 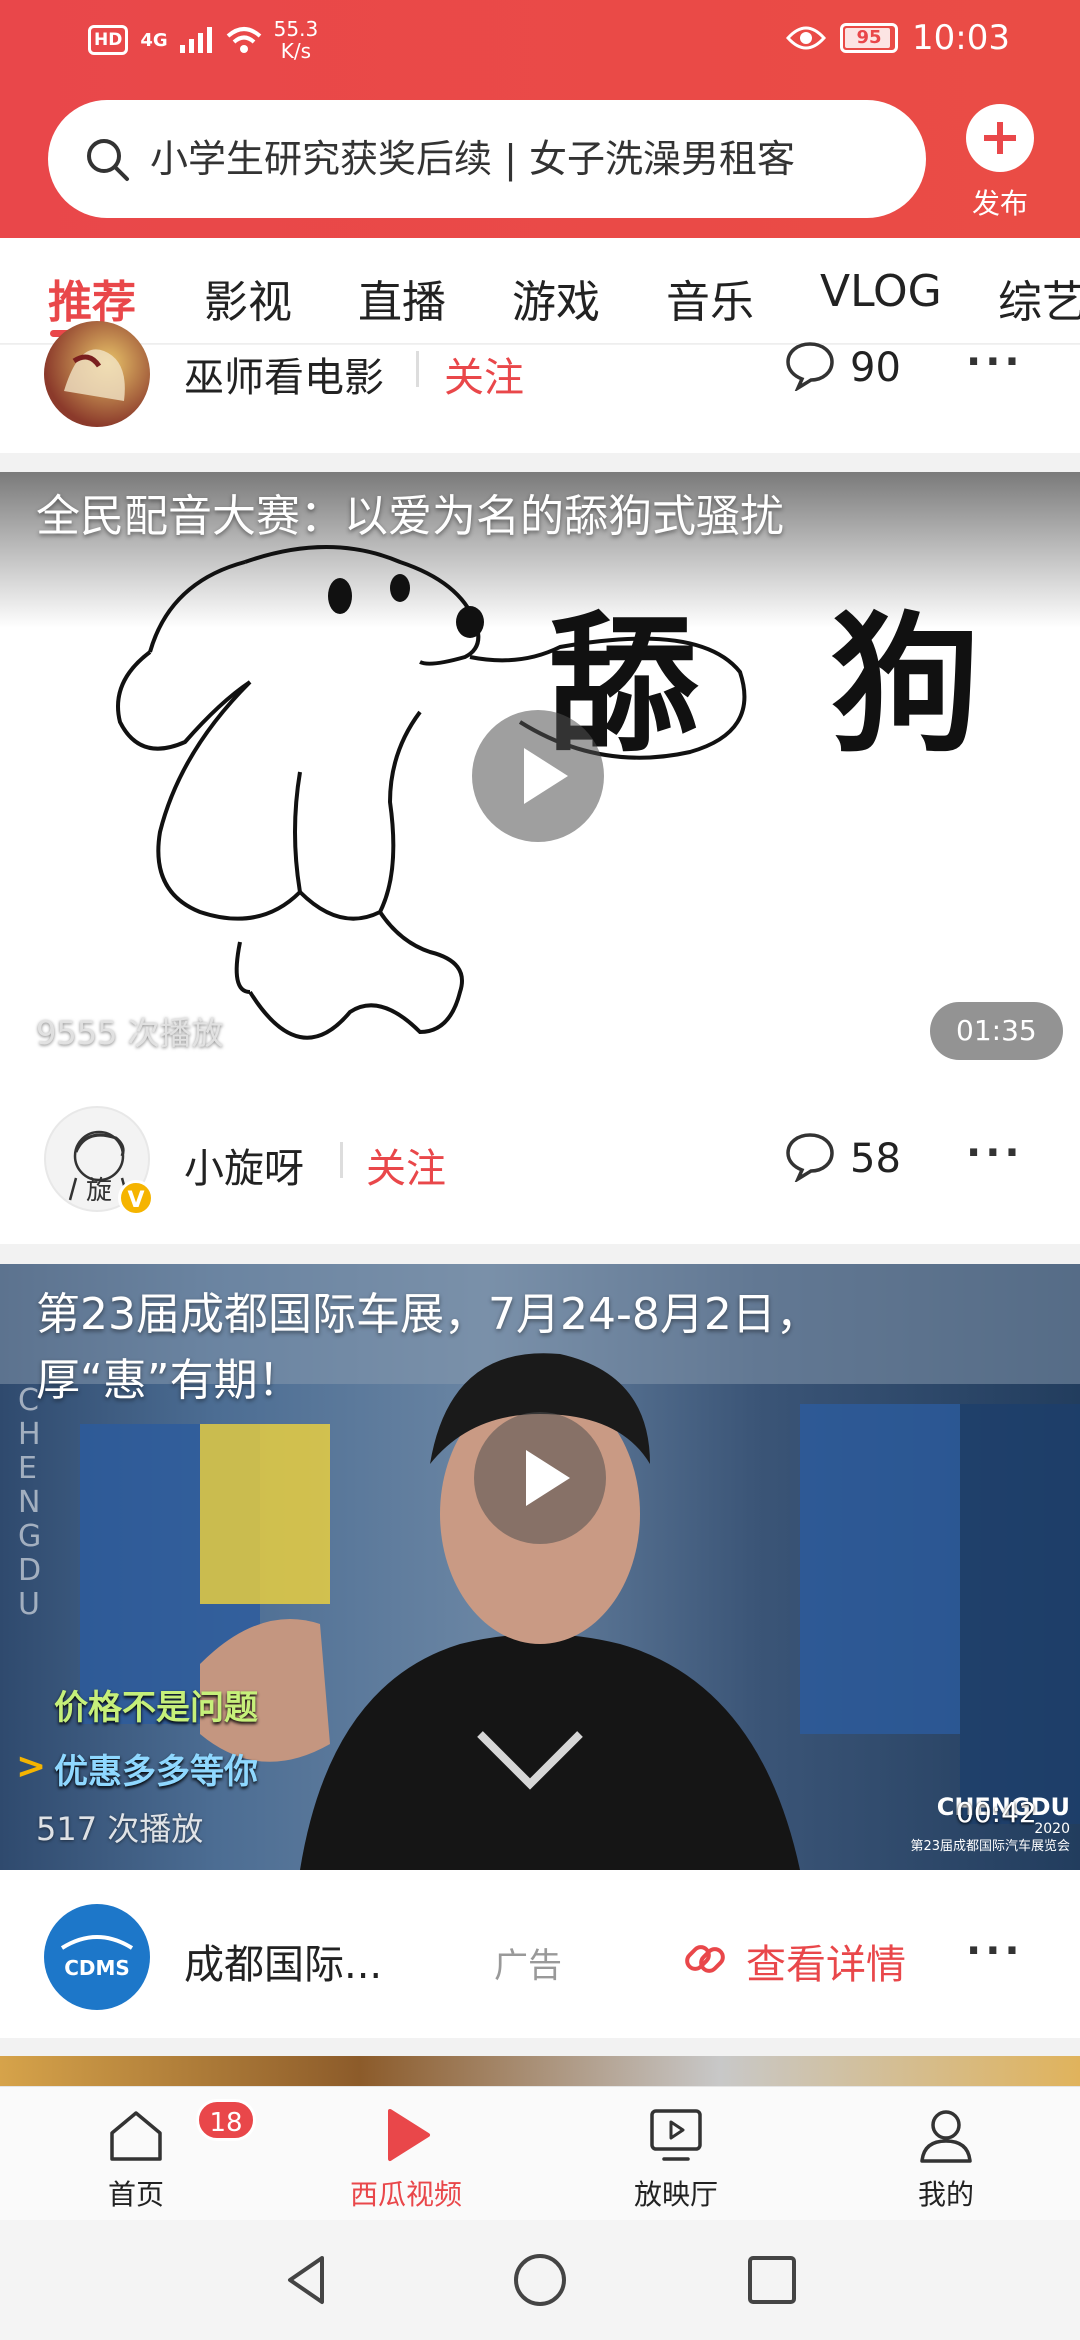 What do you see at coordinates (996, 1031) in the screenshot?
I see `duration-badge: 01:35` at bounding box center [996, 1031].